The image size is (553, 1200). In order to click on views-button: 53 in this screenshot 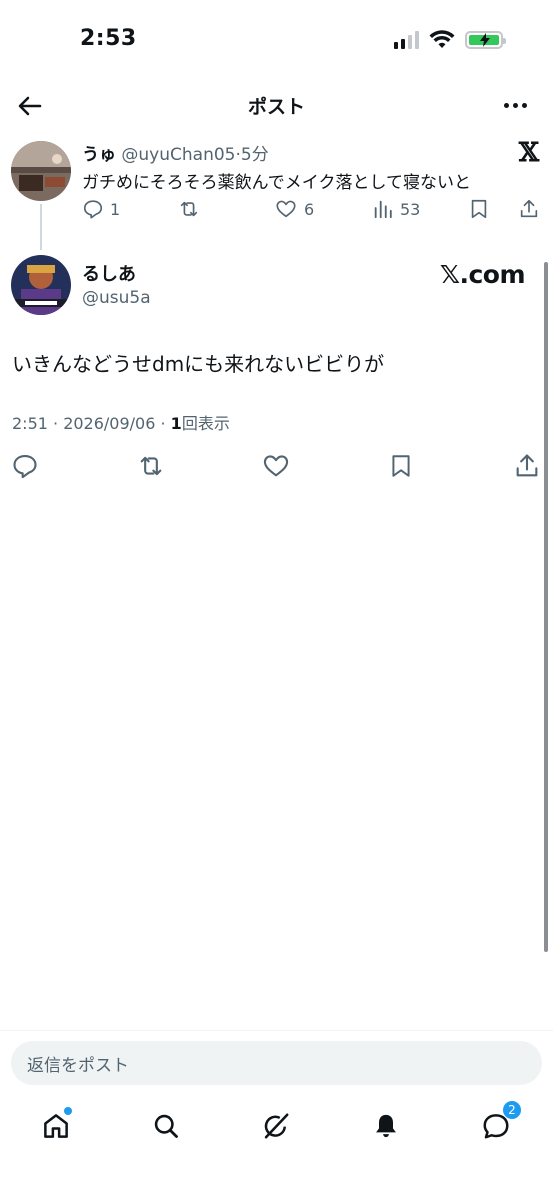, I will do `click(396, 209)`.